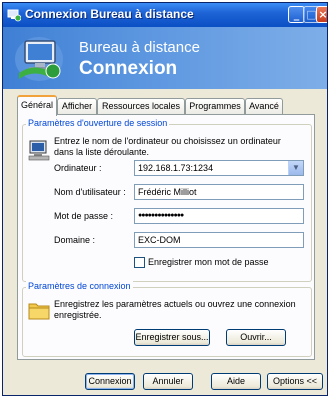 The width and height of the screenshot is (332, 399). What do you see at coordinates (75, 240) in the screenshot?
I see `domain-label: Domaine :` at bounding box center [75, 240].